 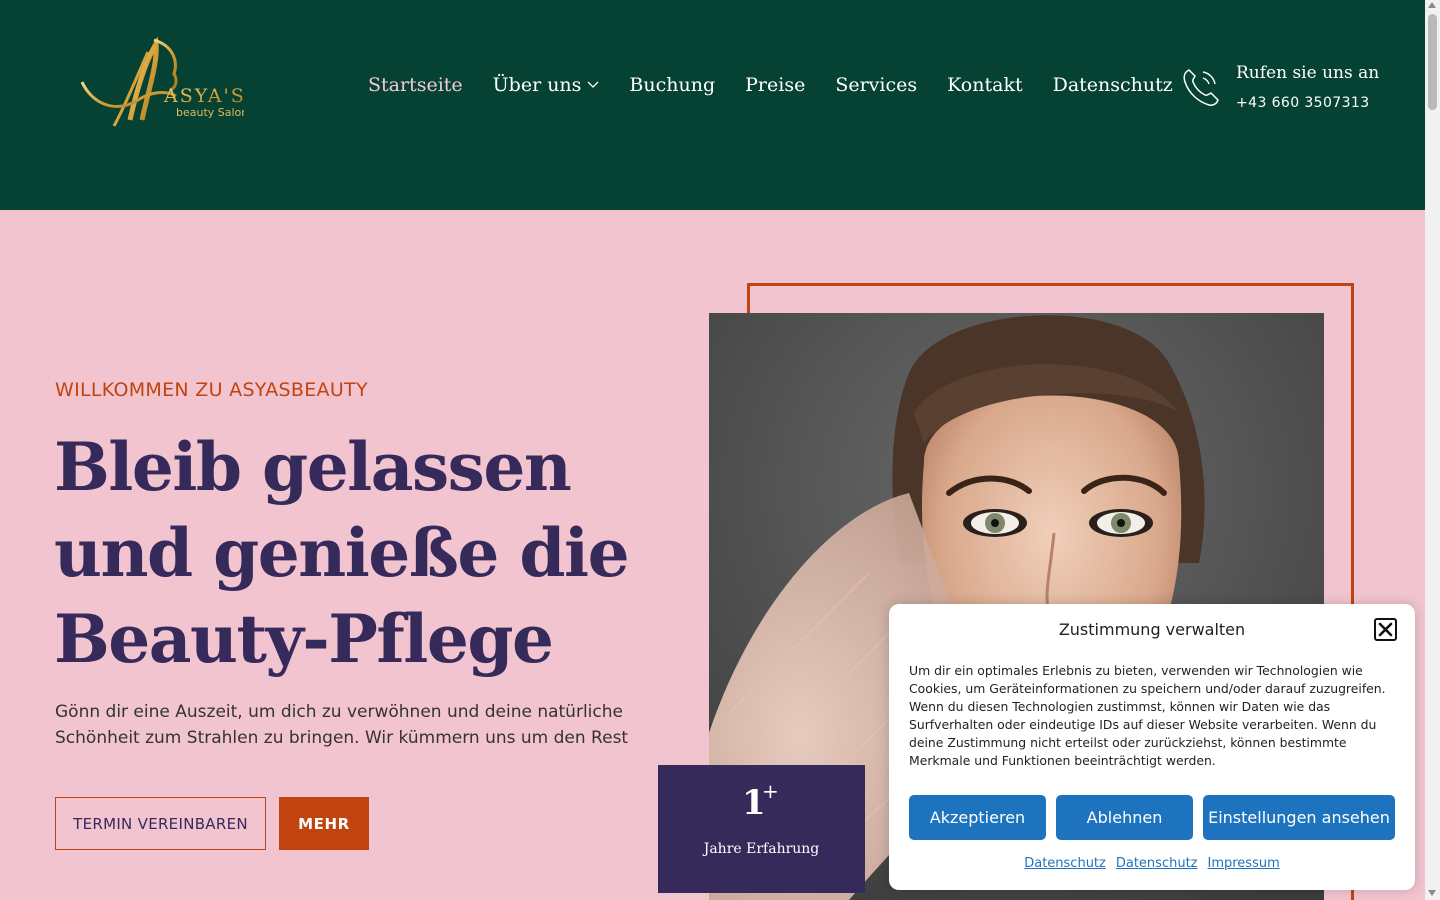 What do you see at coordinates (761, 829) in the screenshot?
I see `experience-badge: 1 + Jahre Erfahrung` at bounding box center [761, 829].